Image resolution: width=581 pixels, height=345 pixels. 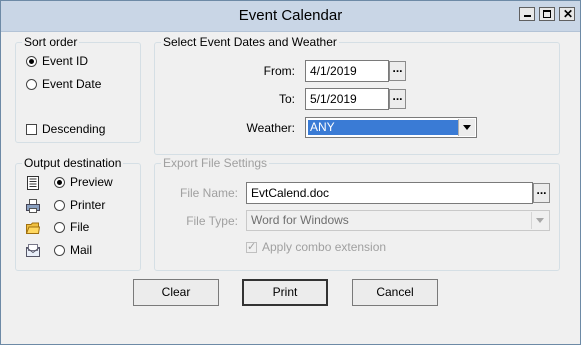 I want to click on minimize-button, so click(x=527, y=14).